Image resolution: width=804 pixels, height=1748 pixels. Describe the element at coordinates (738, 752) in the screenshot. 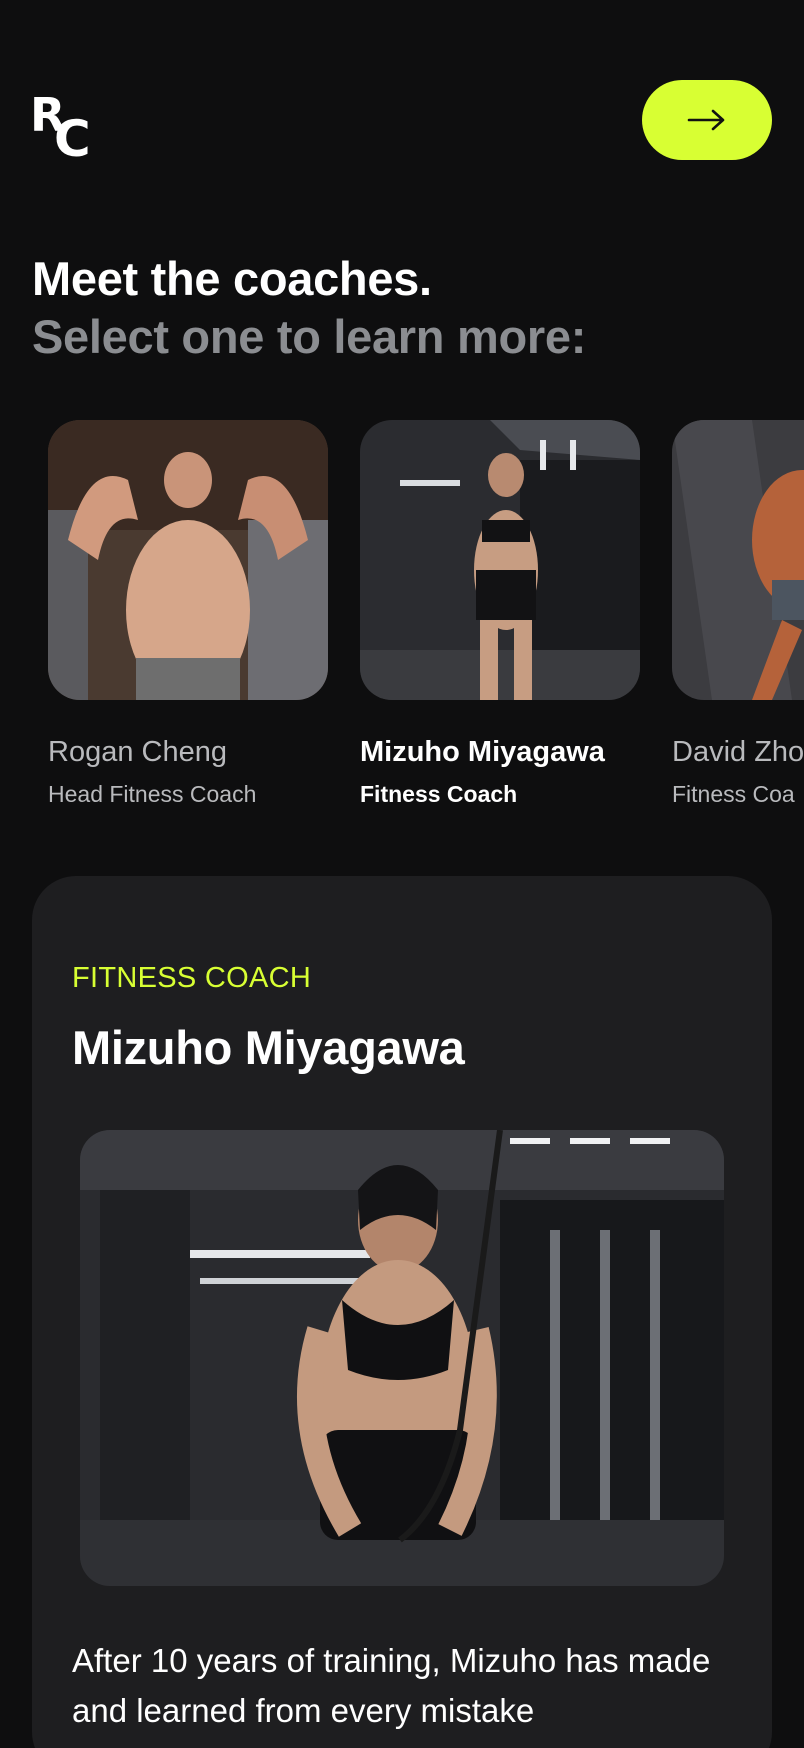

I see `coach-name: David Zho` at that location.